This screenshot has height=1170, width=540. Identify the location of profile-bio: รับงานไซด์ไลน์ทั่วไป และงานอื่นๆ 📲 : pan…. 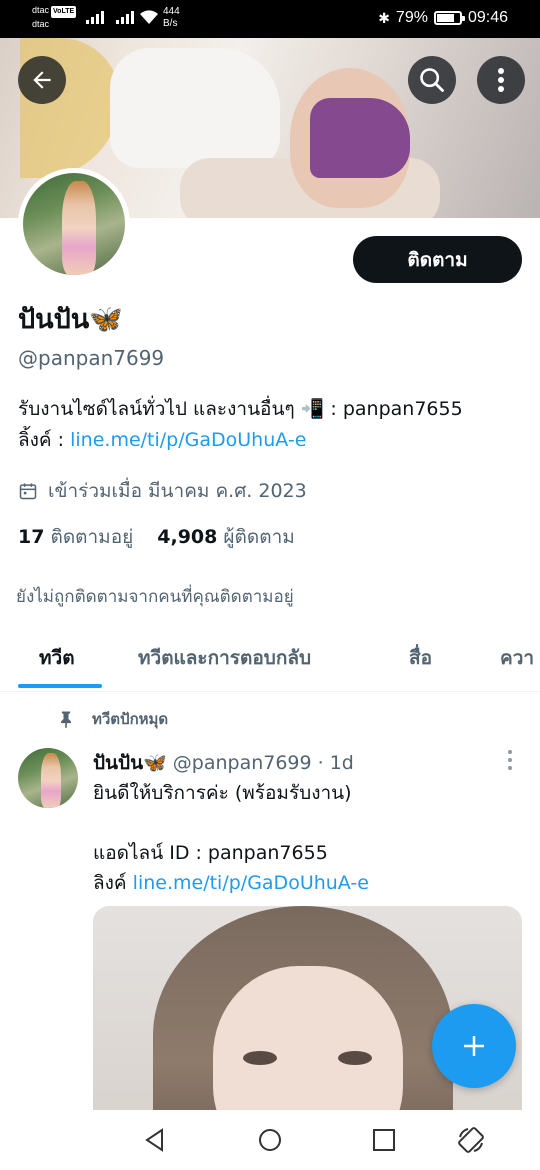
(273, 425).